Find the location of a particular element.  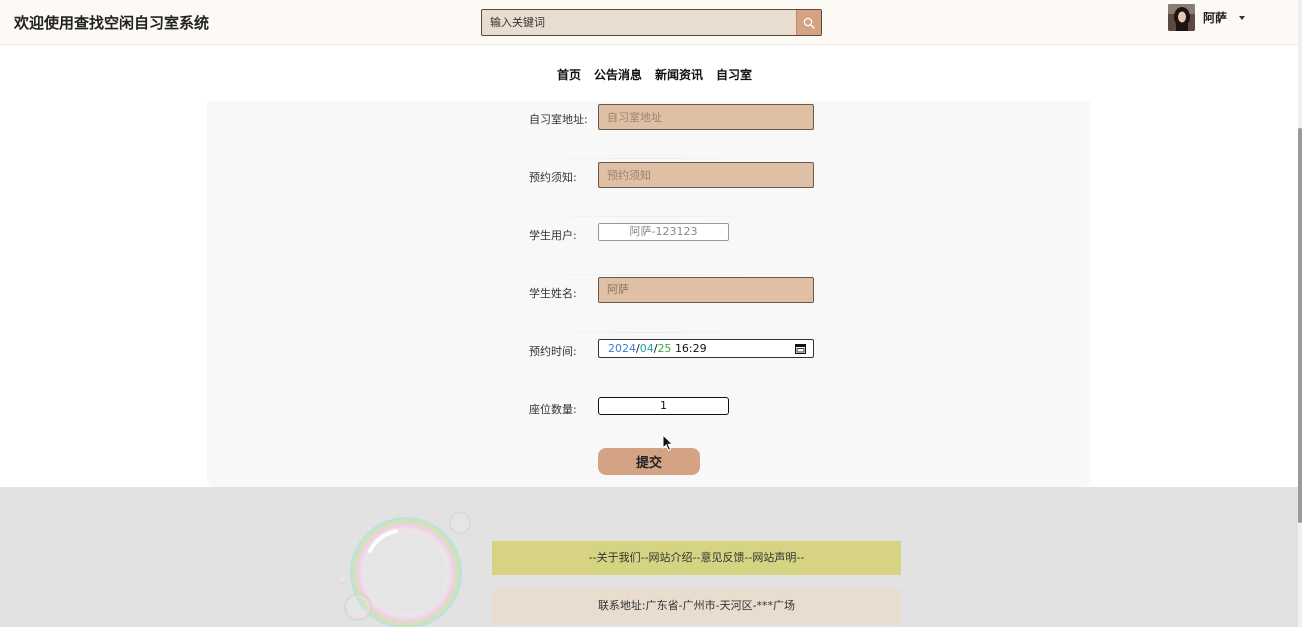

site-title: 欢迎使用查找空闲自习室系统 is located at coordinates (112, 23).